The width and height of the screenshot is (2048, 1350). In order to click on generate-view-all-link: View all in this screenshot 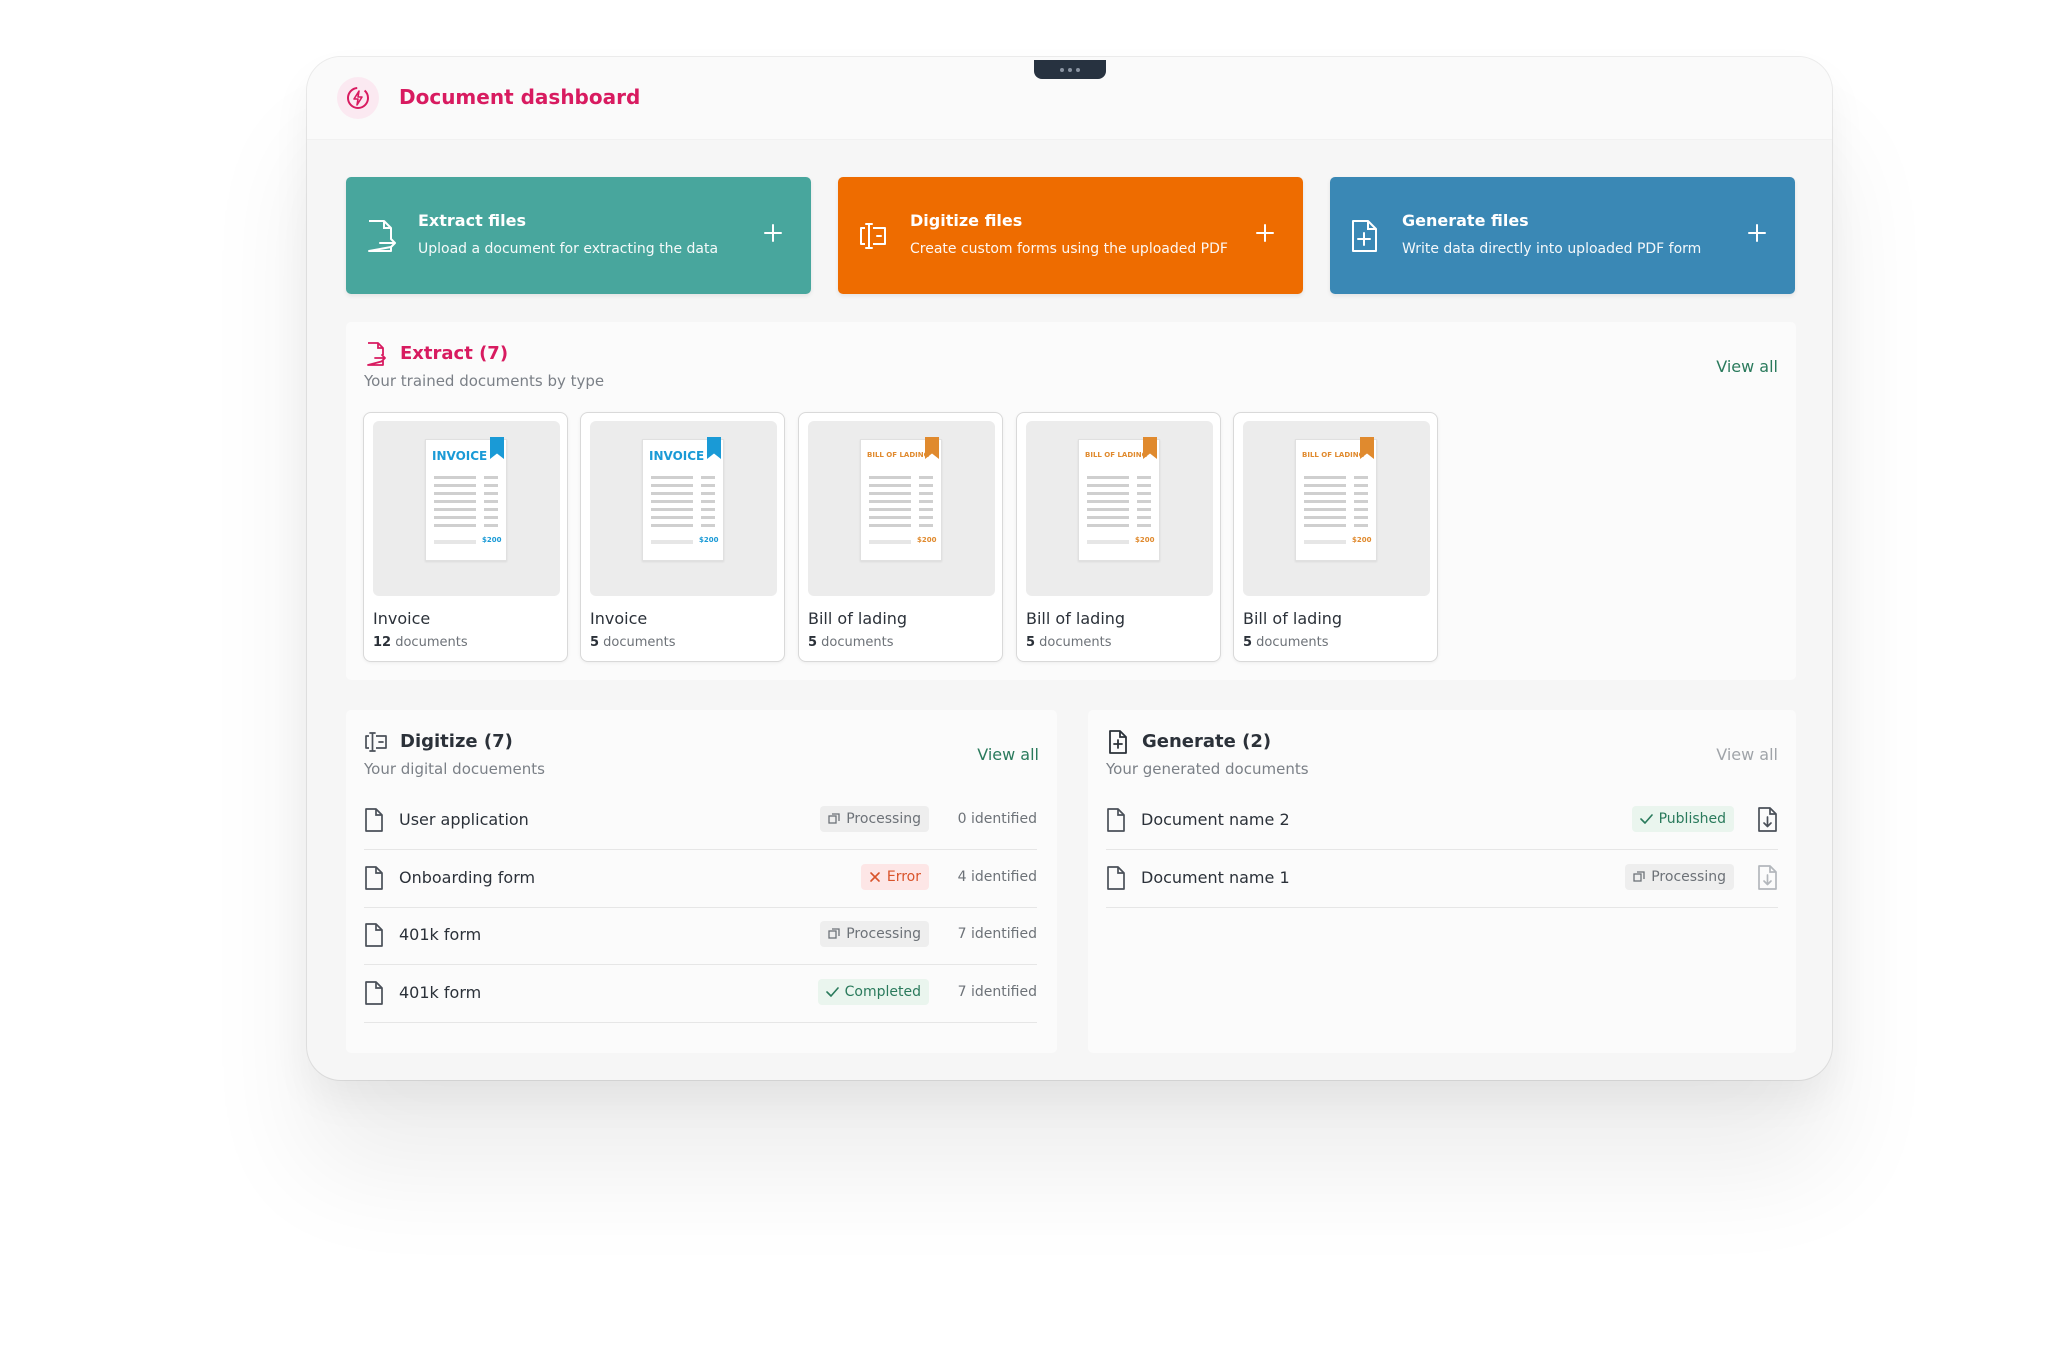, I will do `click(1747, 754)`.